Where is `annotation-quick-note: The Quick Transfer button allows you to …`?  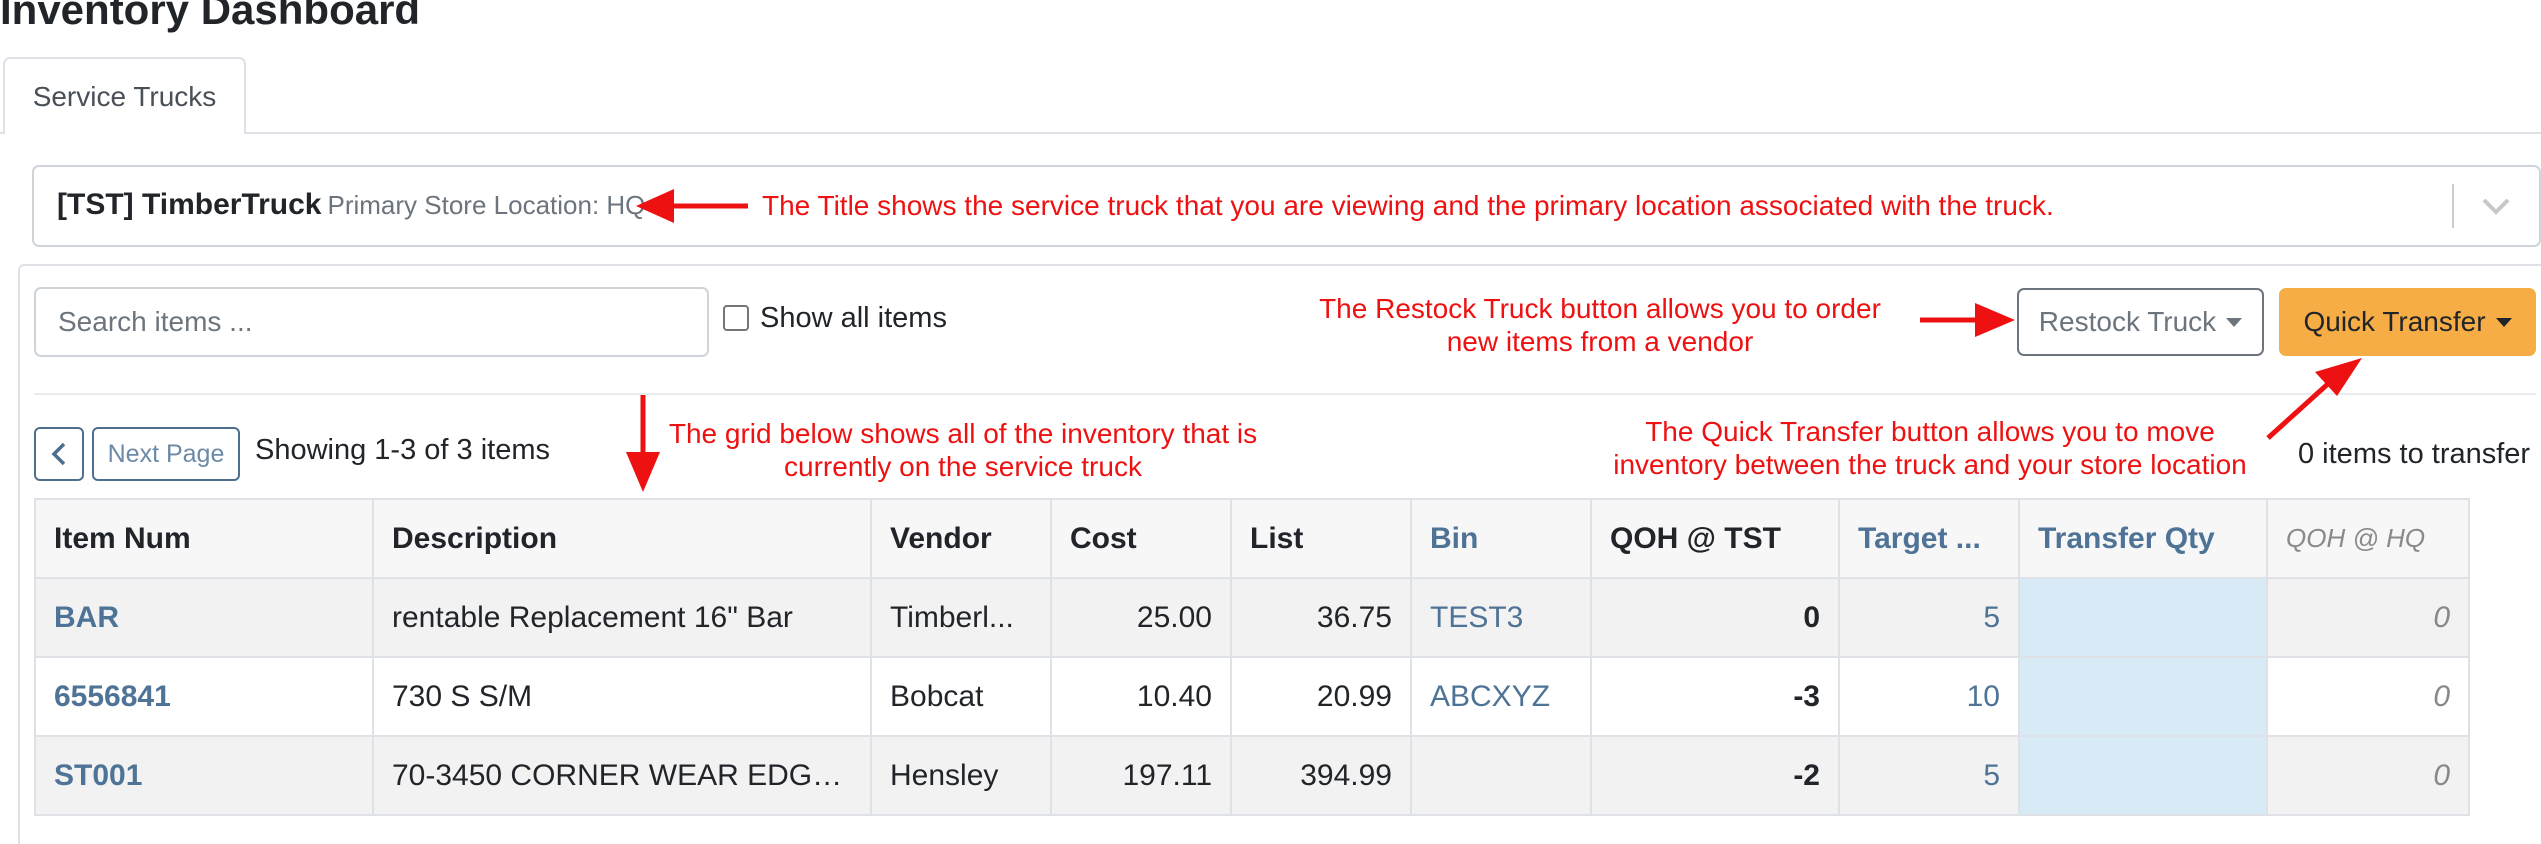 annotation-quick-note: The Quick Transfer button allows you to … is located at coordinates (1930, 448).